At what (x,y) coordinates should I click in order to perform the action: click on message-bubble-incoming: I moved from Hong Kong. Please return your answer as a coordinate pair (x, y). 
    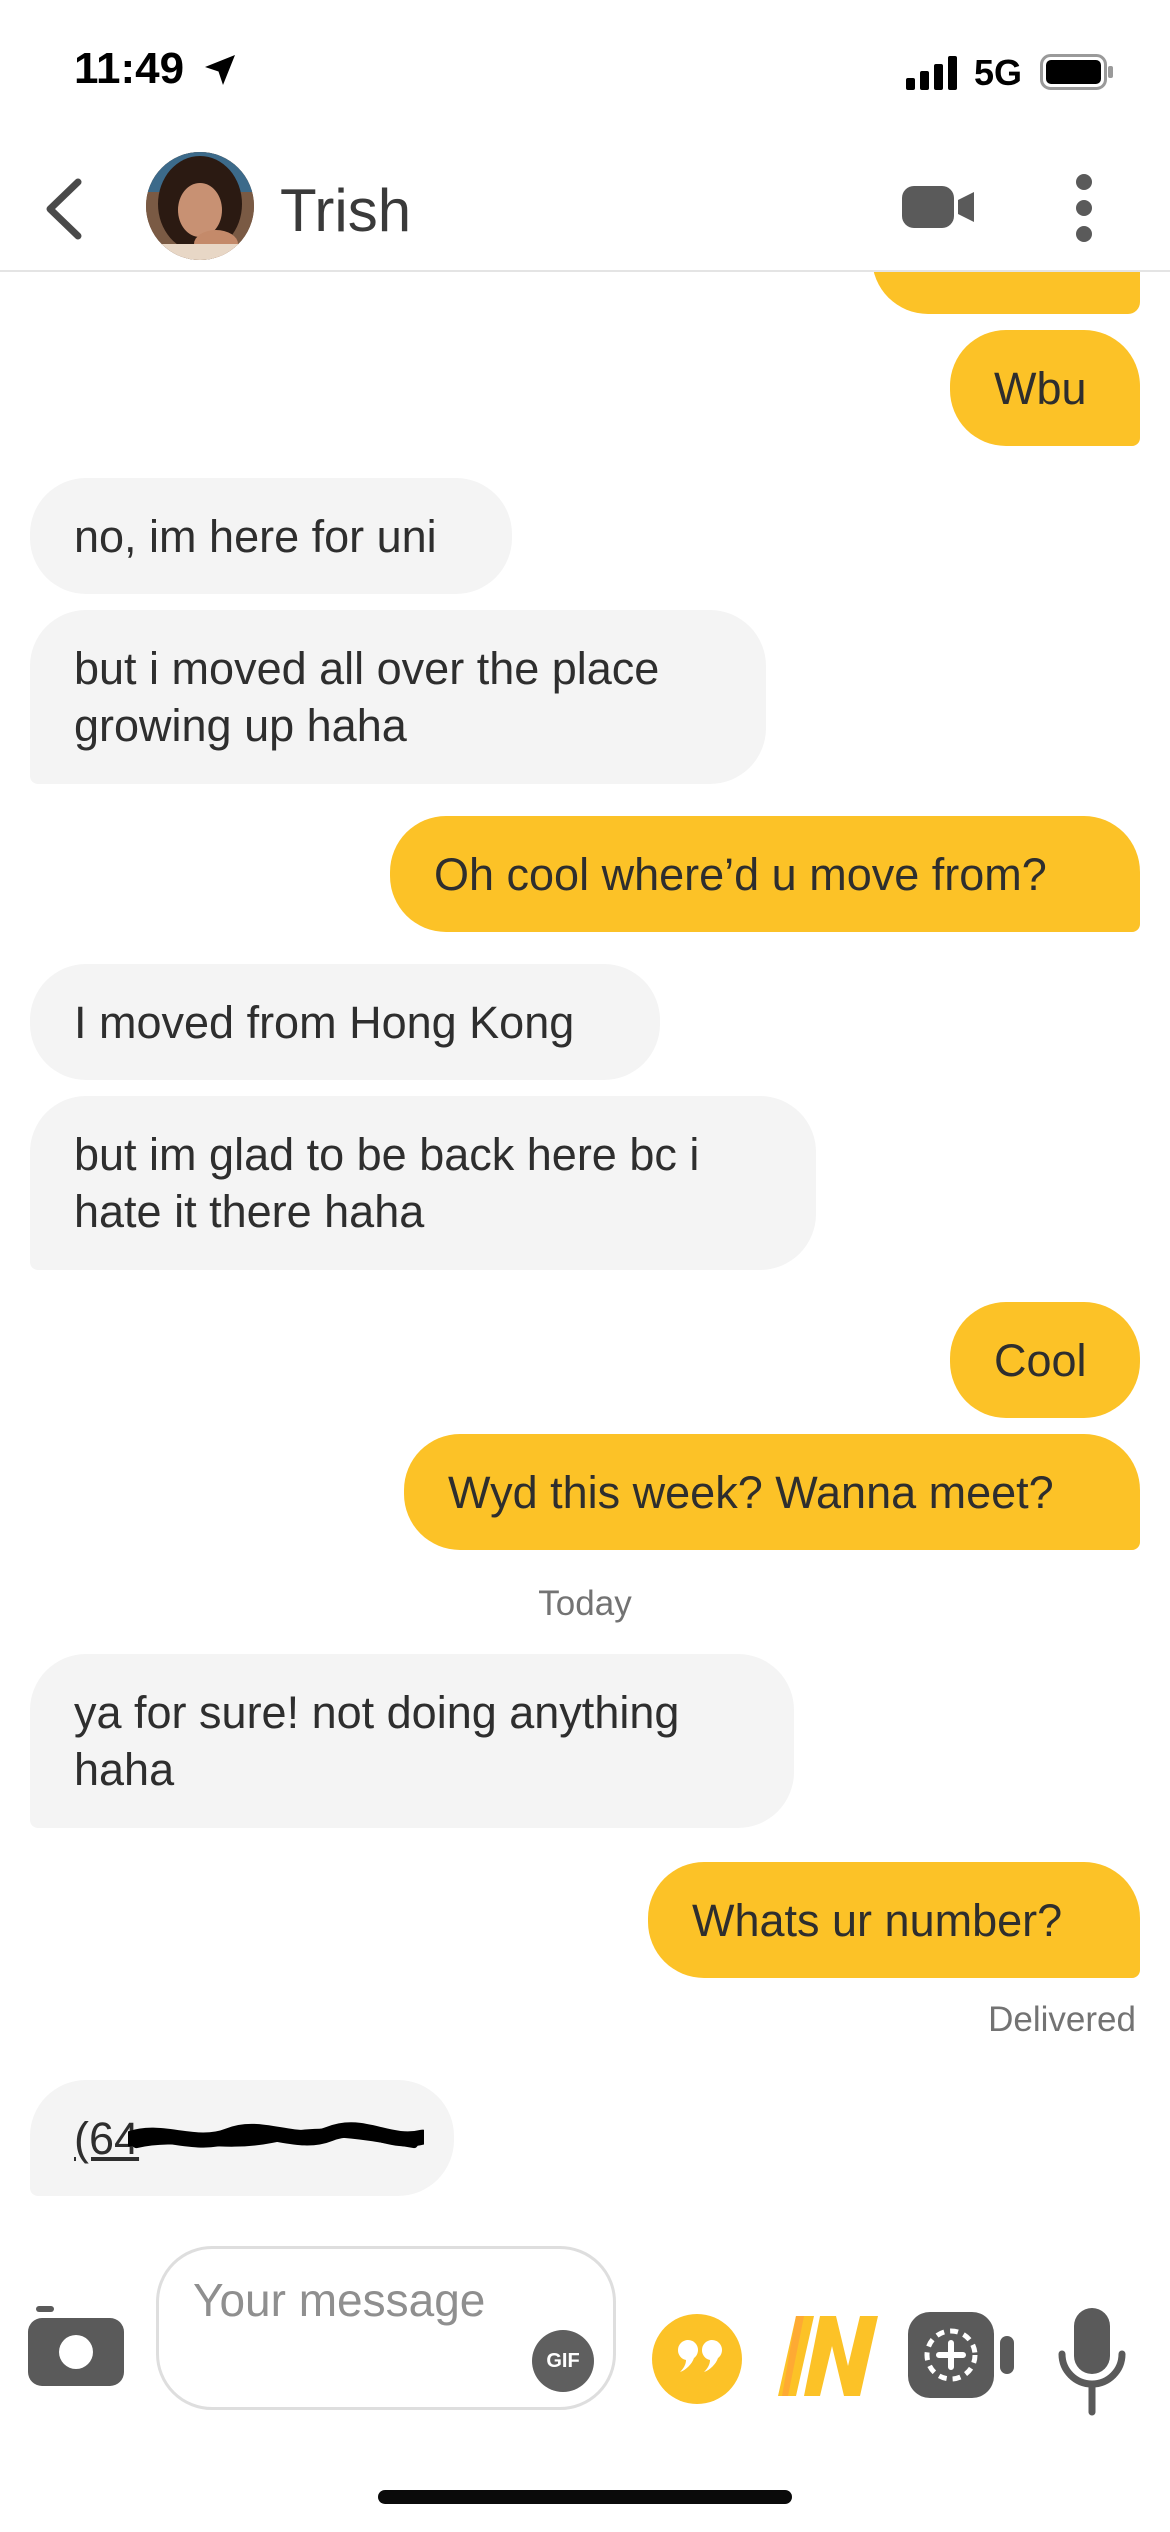
    Looking at the image, I should click on (345, 1022).